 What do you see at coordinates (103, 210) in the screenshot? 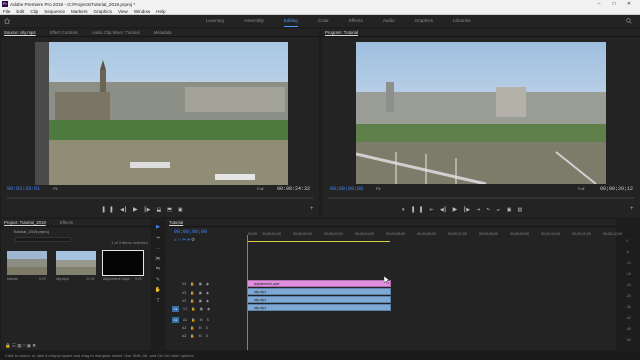
I see `mark-in-icon: ▐` at bounding box center [103, 210].